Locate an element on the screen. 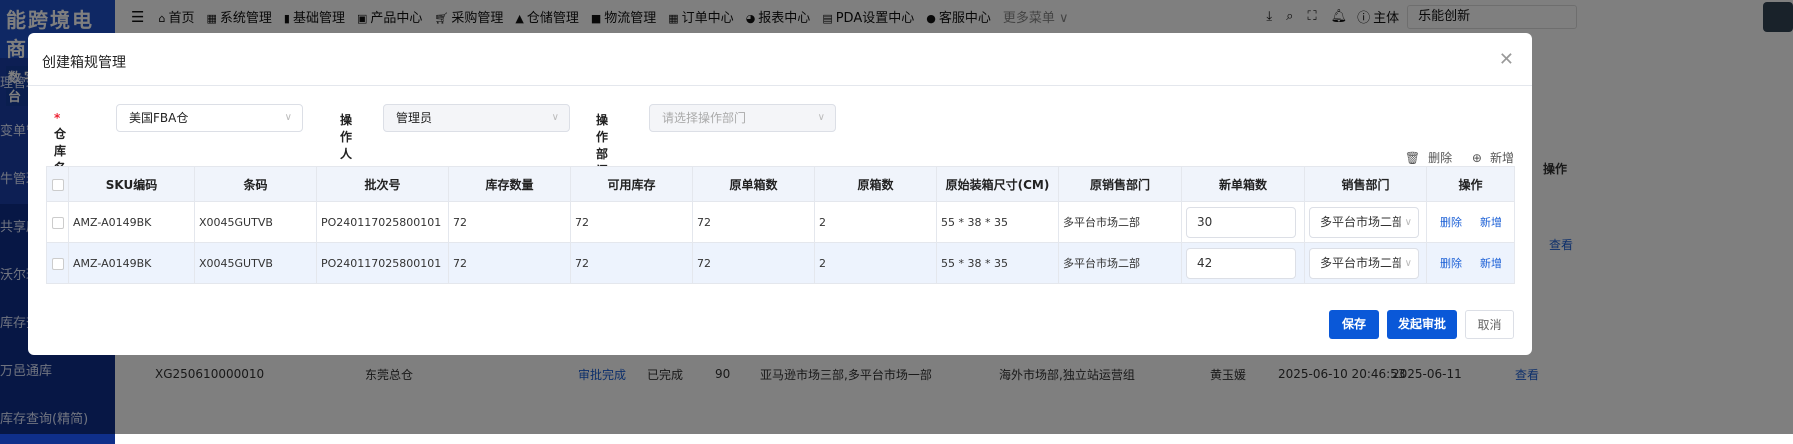  table-toolbar: 🗑︎ 删除 ⊕ 新增 is located at coordinates (1451, 157).